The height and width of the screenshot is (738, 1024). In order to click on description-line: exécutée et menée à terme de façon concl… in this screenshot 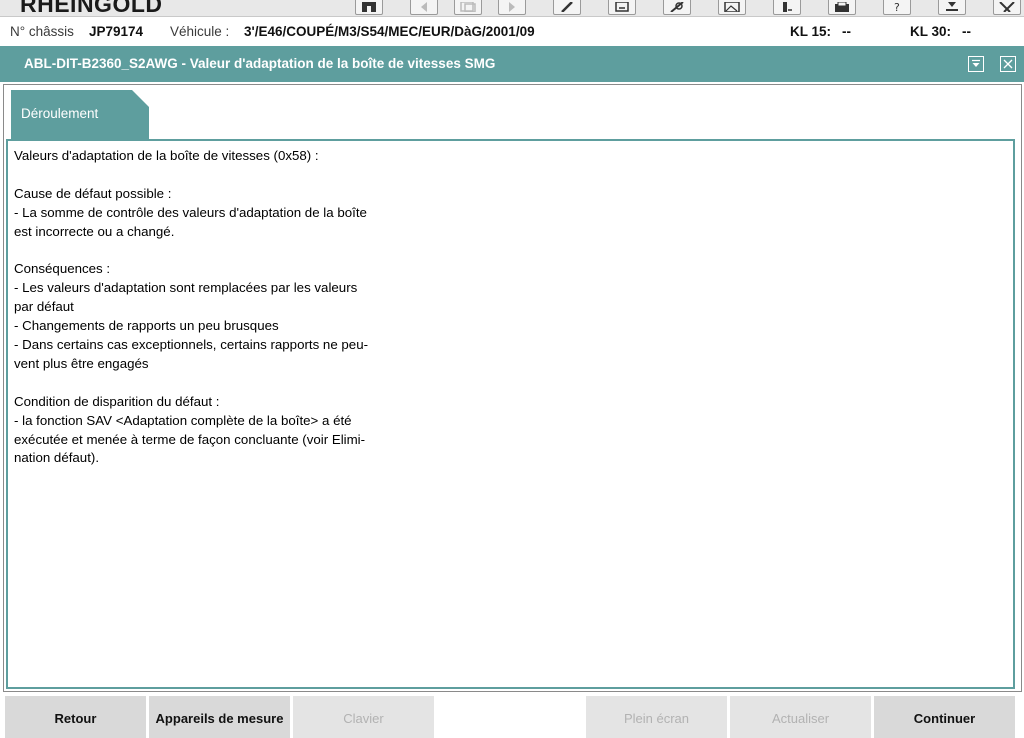, I will do `click(190, 439)`.